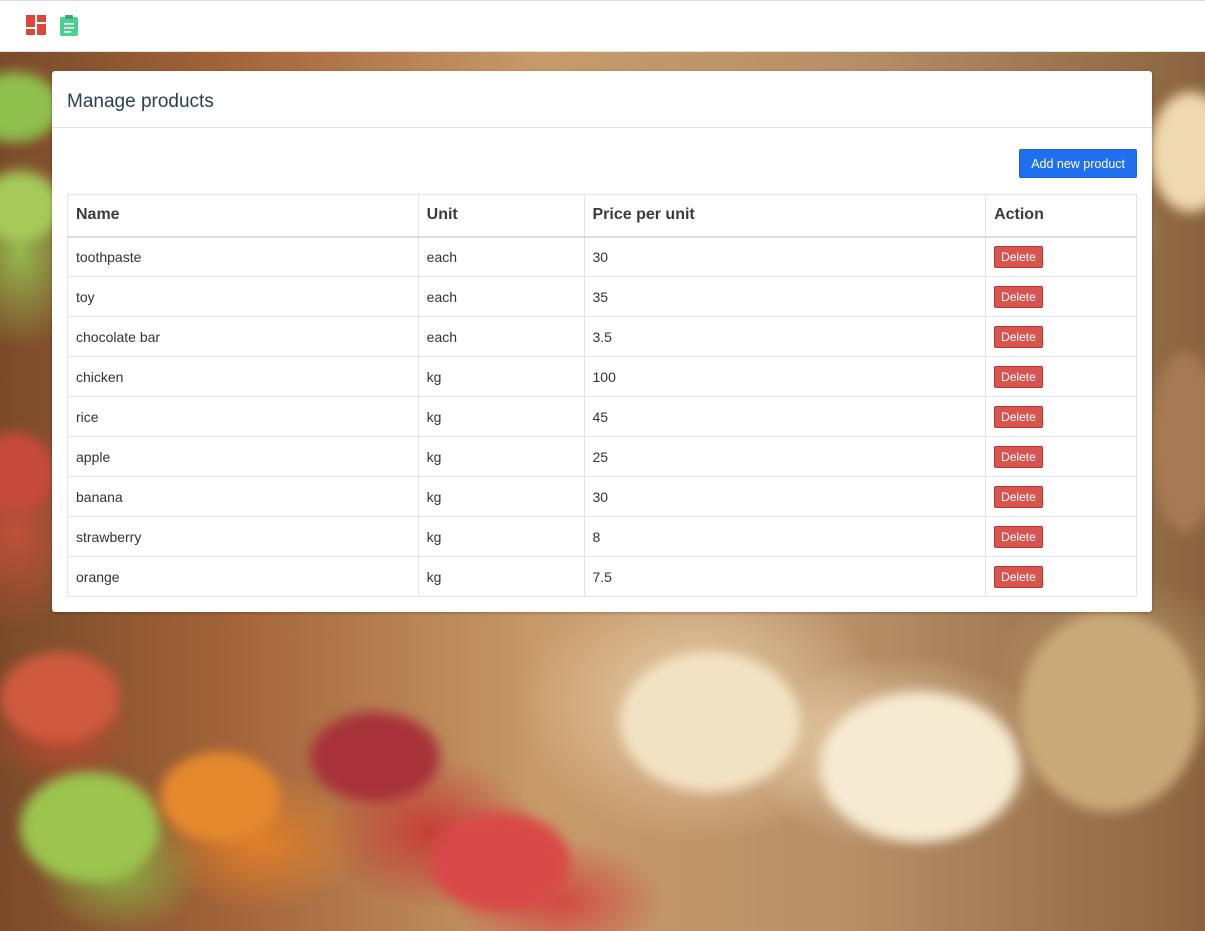 This screenshot has width=1205, height=931. Describe the element at coordinates (243, 536) in the screenshot. I see `product-name-cell: strawberry` at that location.